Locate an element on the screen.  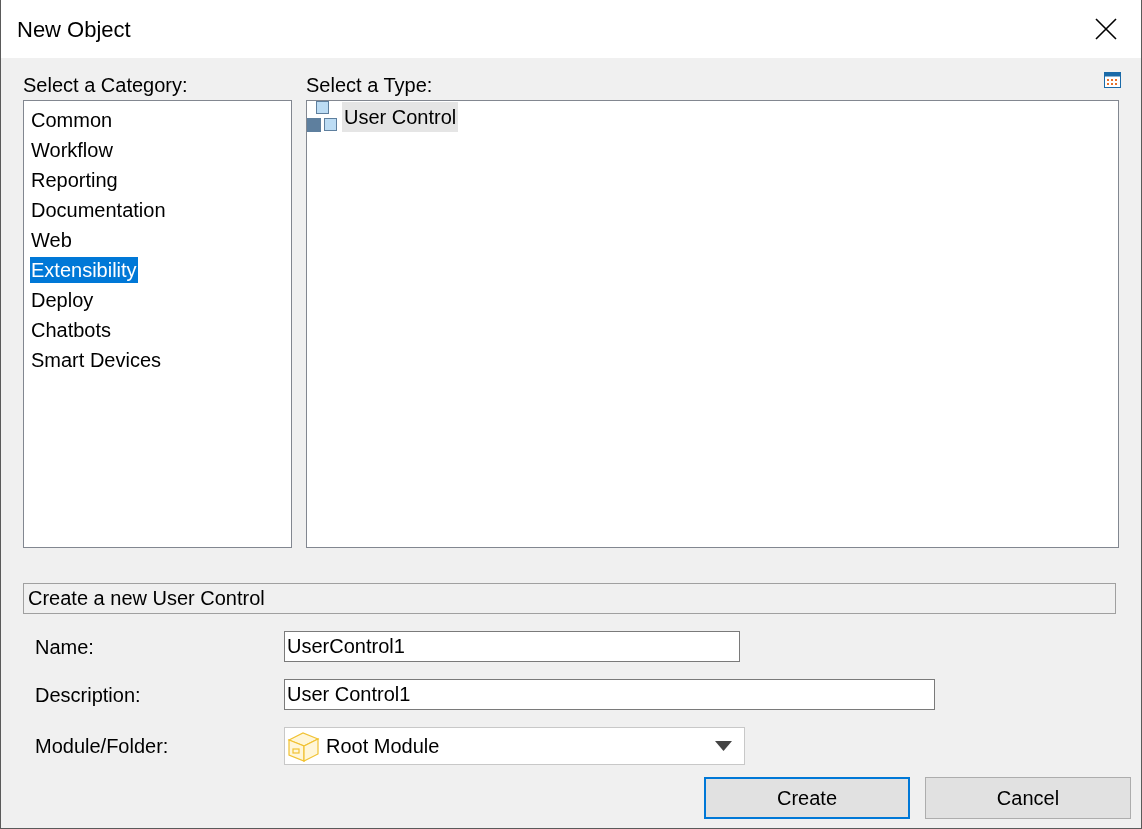
category-item: Reporting is located at coordinates (74, 180).